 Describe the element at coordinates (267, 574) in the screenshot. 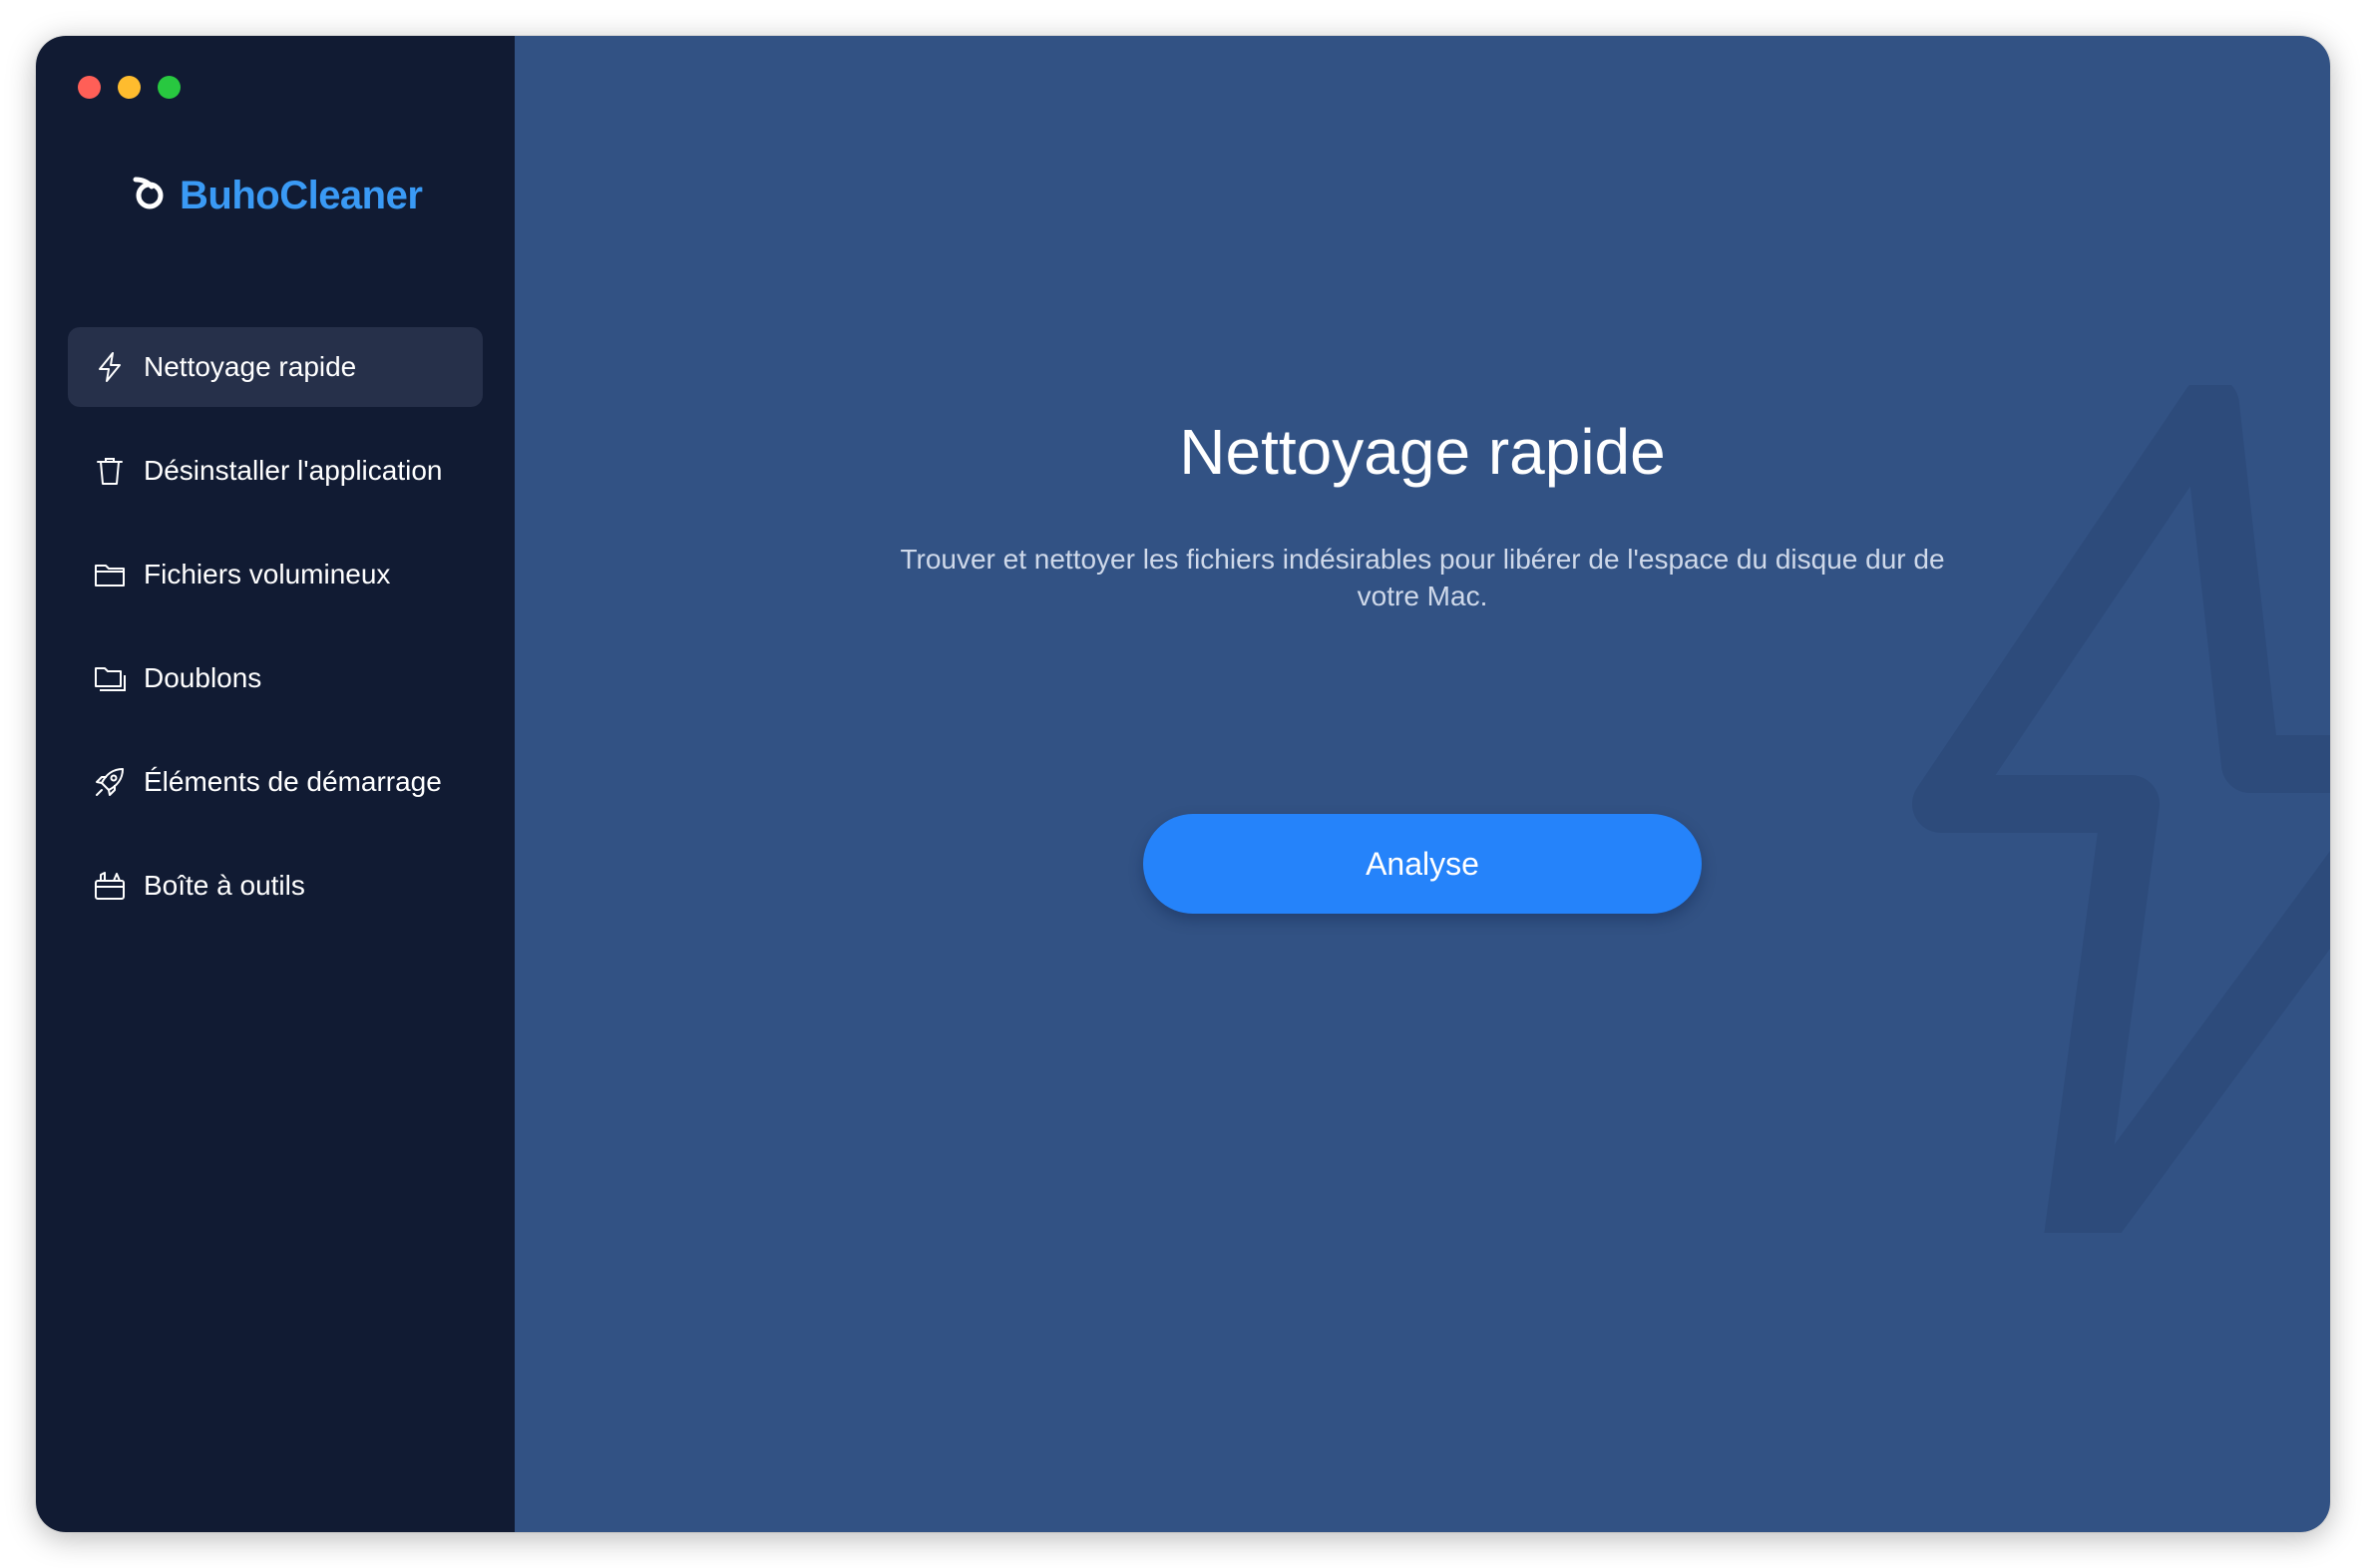

I see `sidebar-item-label: Fichiers volumineux` at that location.